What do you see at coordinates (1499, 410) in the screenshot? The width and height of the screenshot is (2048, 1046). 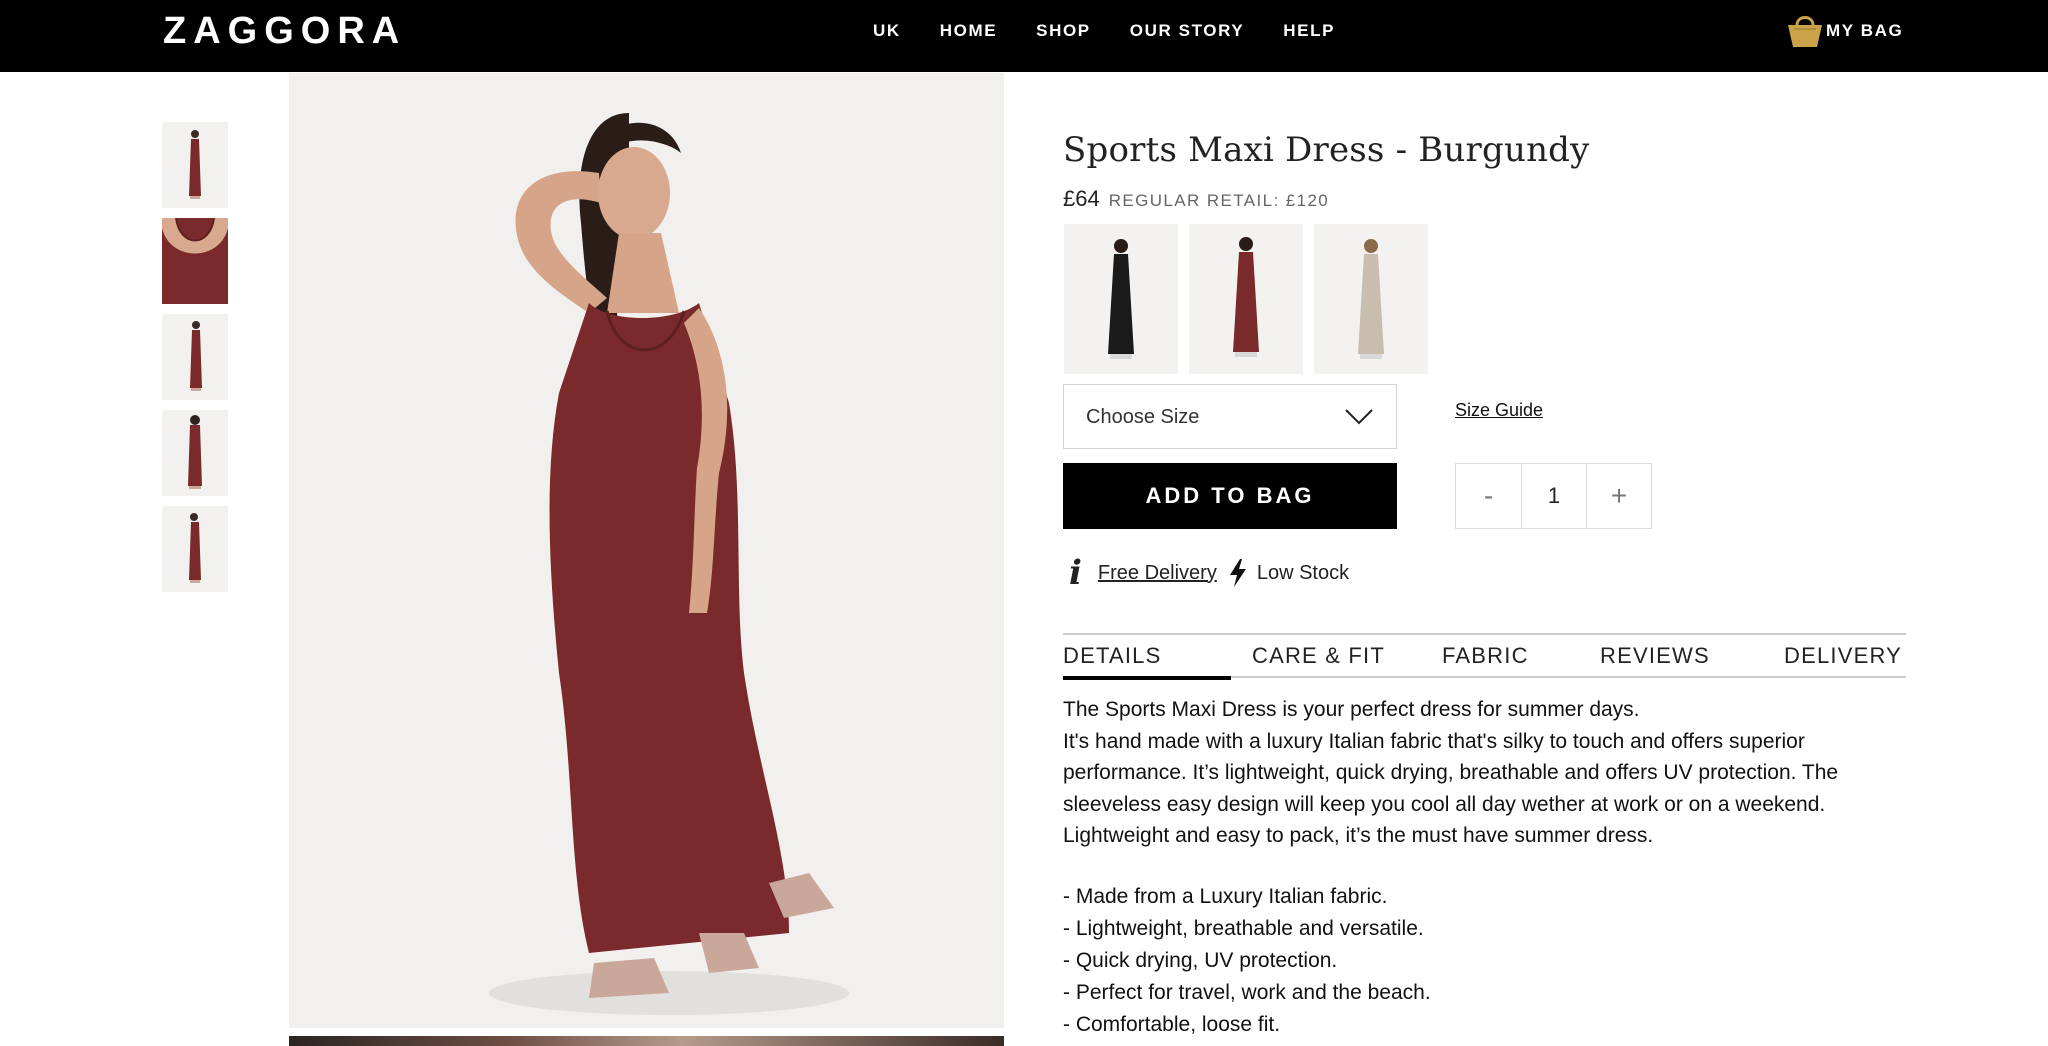 I see `size-guide-link: Size Guide` at bounding box center [1499, 410].